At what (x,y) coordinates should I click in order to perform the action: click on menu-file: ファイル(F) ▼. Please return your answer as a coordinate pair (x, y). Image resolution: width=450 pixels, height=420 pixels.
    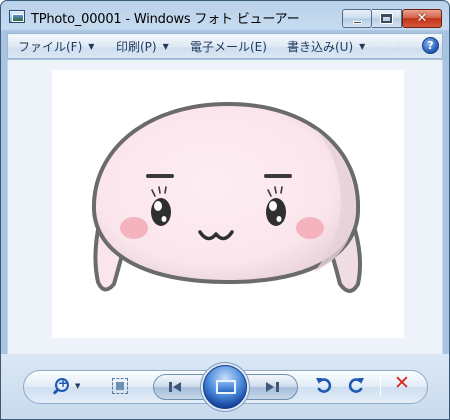
    Looking at the image, I should click on (56, 46).